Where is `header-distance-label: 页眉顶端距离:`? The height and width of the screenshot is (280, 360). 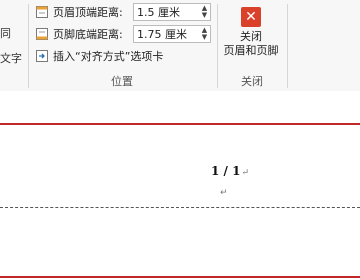
header-distance-label: 页眉顶端距离: is located at coordinates (88, 12).